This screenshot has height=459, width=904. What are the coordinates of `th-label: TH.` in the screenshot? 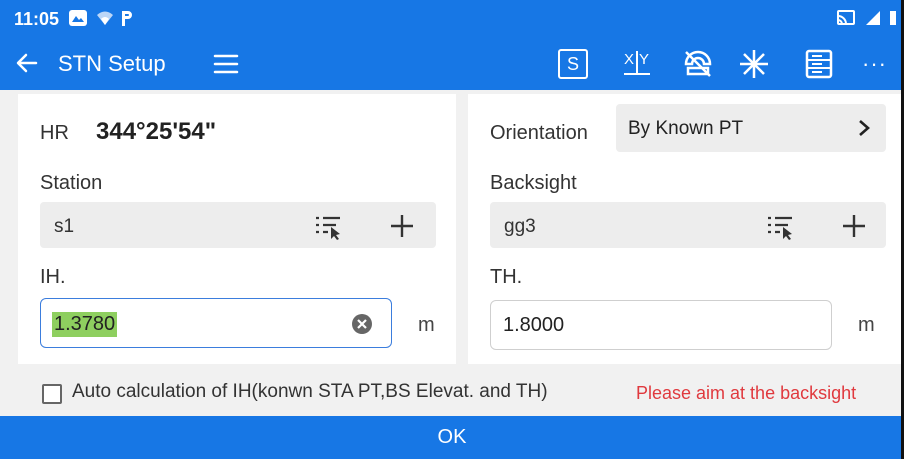 It's located at (506, 277).